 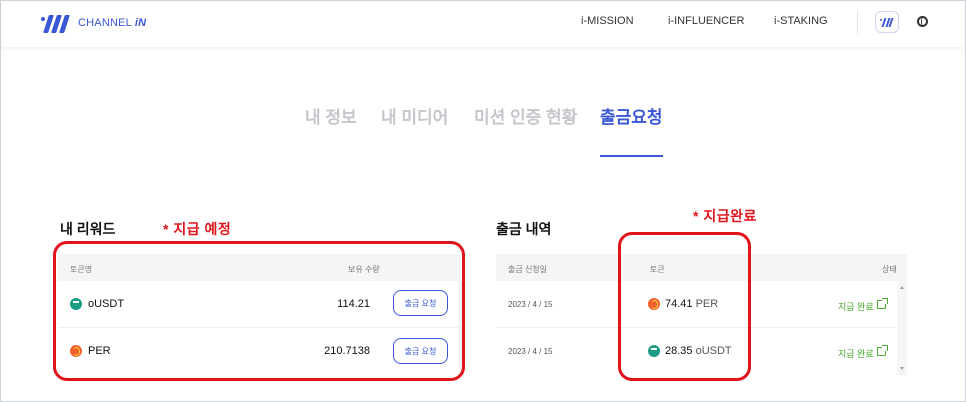 What do you see at coordinates (524, 229) in the screenshot?
I see `history-title: 출금 내역` at bounding box center [524, 229].